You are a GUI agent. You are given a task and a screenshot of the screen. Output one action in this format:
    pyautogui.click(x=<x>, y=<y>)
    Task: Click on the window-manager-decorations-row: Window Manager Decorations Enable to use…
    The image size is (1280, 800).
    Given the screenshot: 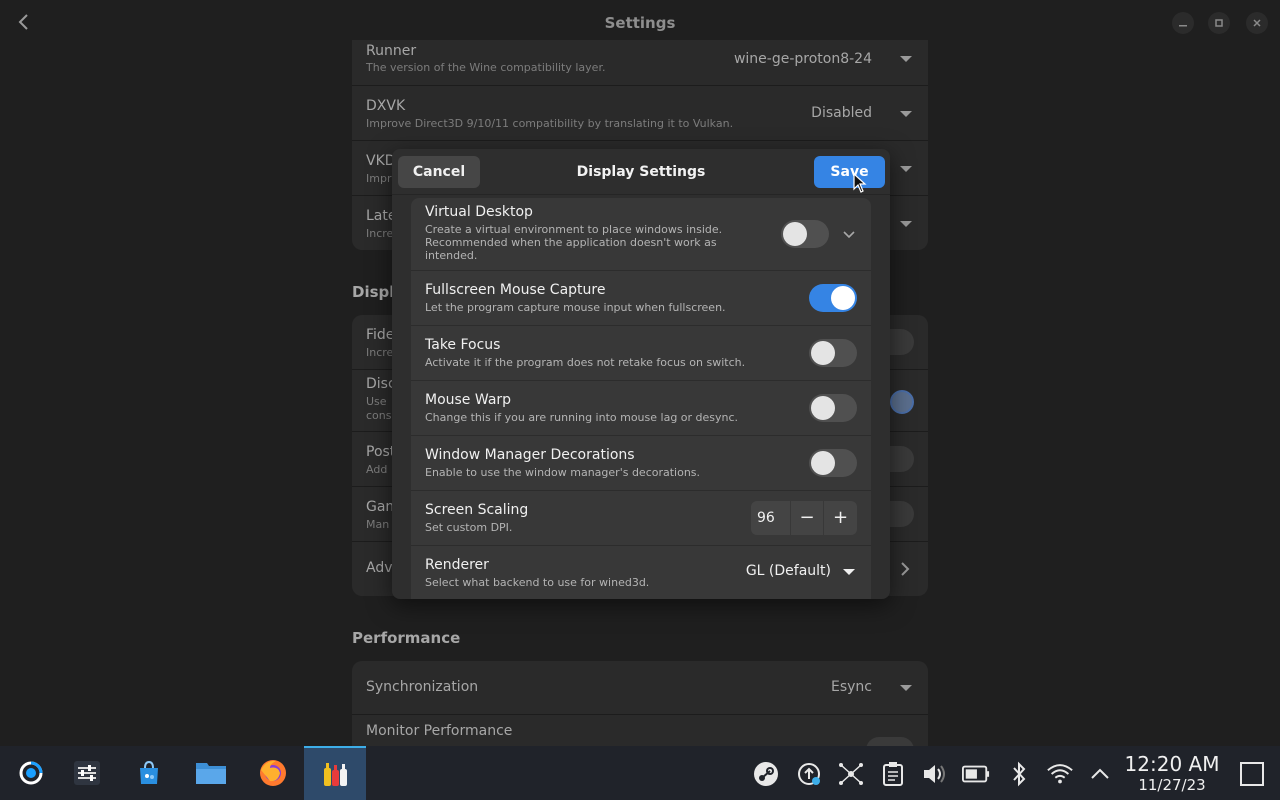 What is the action you would take?
    pyautogui.click(x=641, y=463)
    